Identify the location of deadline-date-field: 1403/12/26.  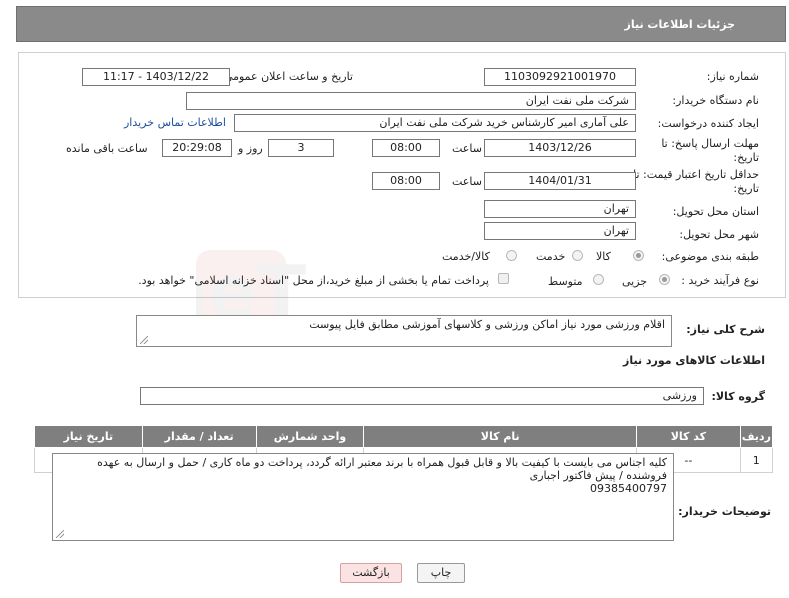
(560, 148).